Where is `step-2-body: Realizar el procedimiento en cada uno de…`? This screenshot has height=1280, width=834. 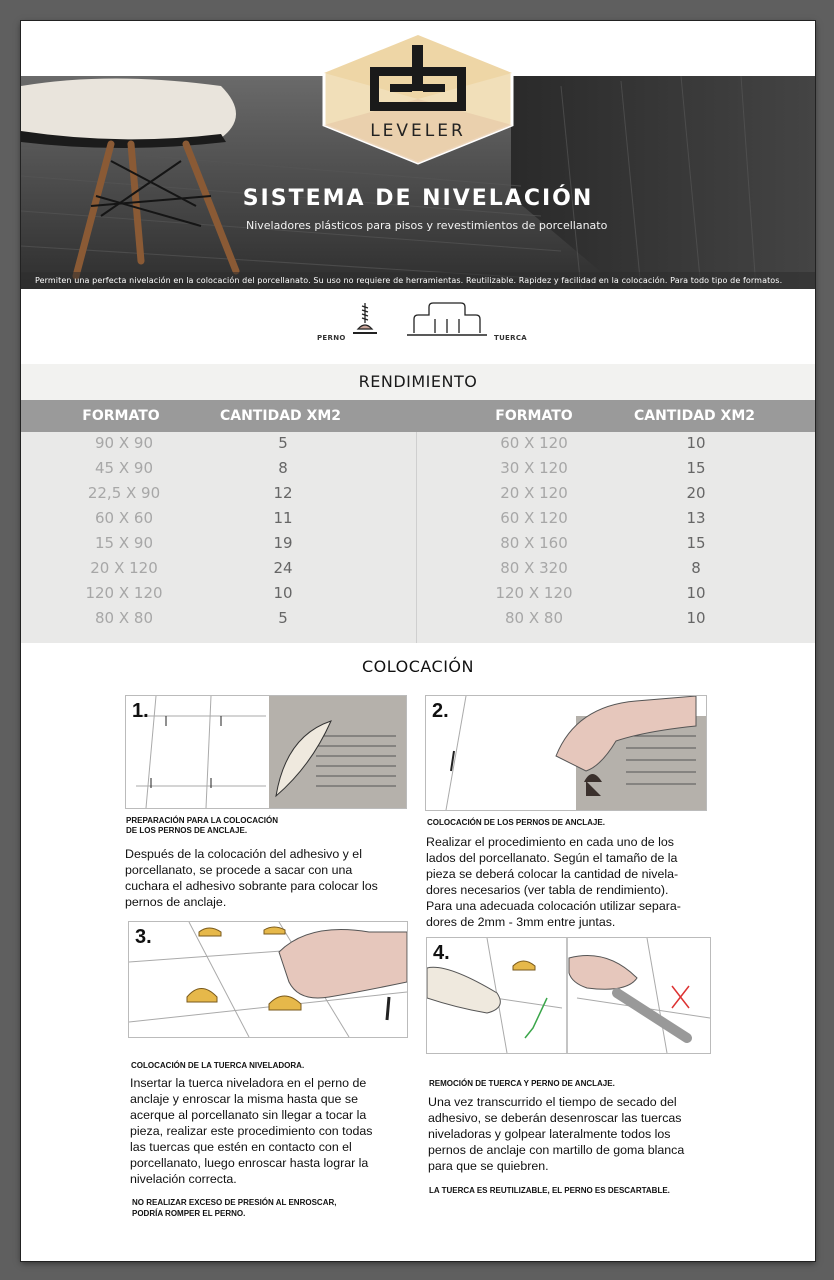
step-2-body: Realizar el procedimiento en cada uno de… is located at coordinates (553, 882).